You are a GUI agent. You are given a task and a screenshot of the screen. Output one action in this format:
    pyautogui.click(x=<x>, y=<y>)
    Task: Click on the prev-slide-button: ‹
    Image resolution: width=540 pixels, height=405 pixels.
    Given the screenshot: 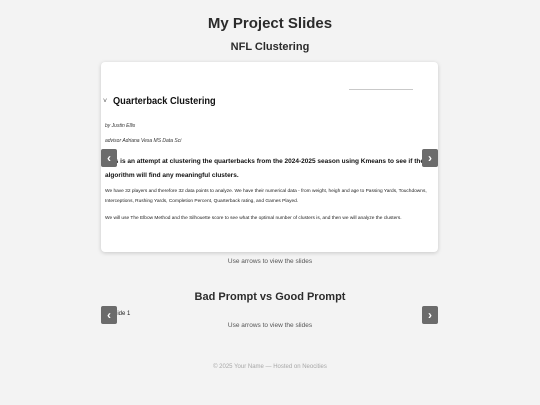 What is the action you would take?
    pyautogui.click(x=109, y=158)
    